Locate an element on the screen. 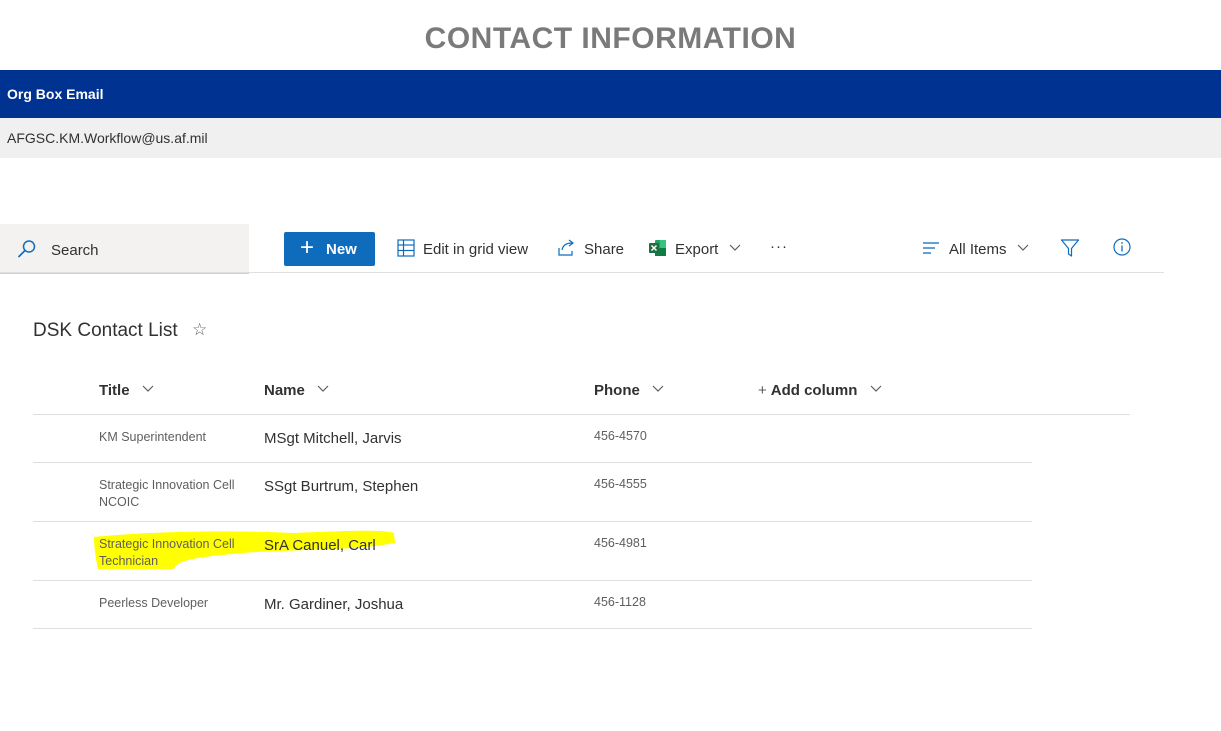 This screenshot has height=731, width=1221. add-column-label: Add column is located at coordinates (814, 390).